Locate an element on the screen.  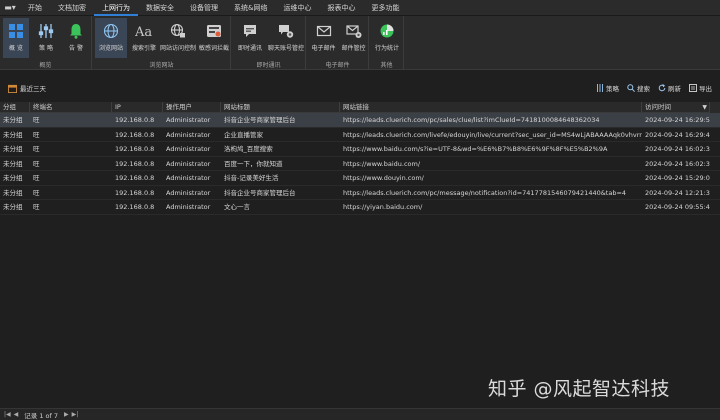
ribbon-group-other: 行为统计 其他 is located at coordinates (387, 43).